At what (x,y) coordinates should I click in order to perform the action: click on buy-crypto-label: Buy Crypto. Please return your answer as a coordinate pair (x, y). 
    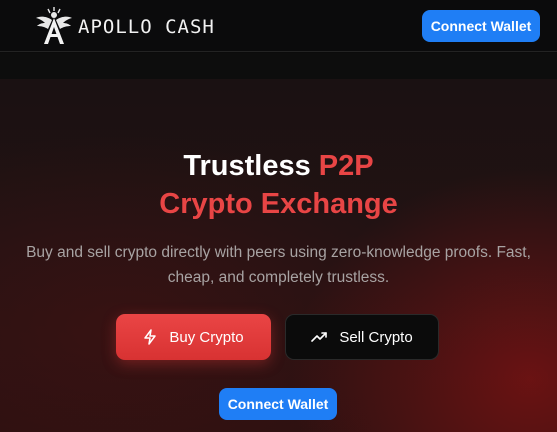
    Looking at the image, I should click on (206, 337).